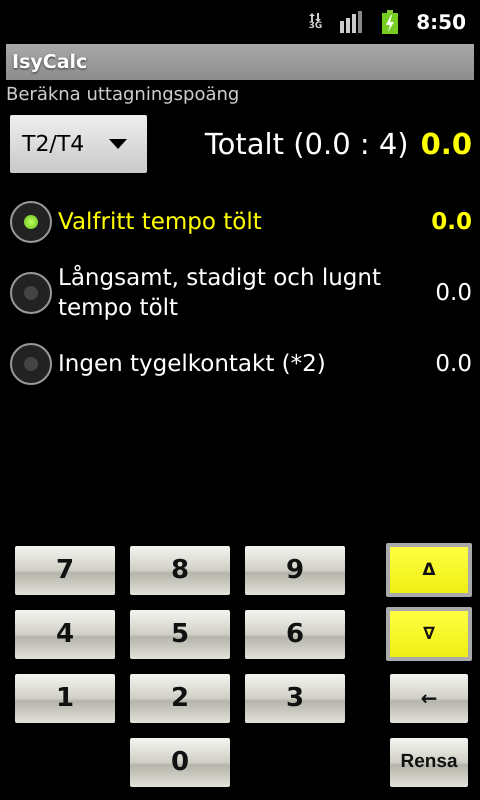 This screenshot has width=480, height=800. Describe the element at coordinates (390, 22) in the screenshot. I see `battery-charging-icon` at that location.